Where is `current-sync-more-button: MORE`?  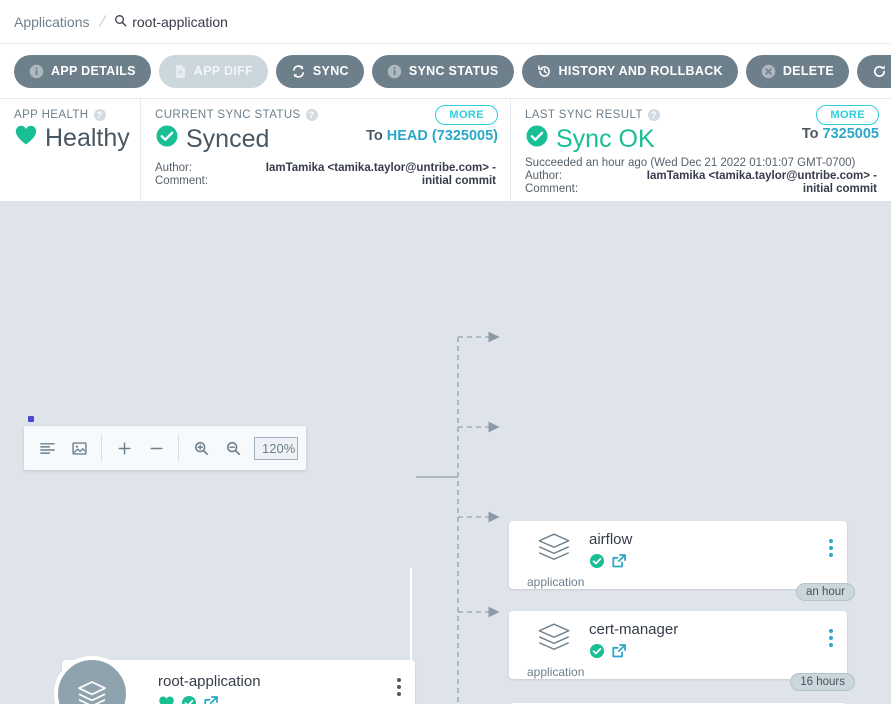 current-sync-more-button: MORE is located at coordinates (466, 115).